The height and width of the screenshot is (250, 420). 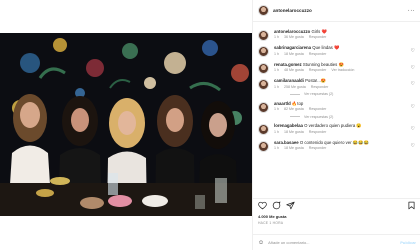 What do you see at coordinates (319, 31) in the screenshot?
I see `caption-text: Girls ❤️` at bounding box center [319, 31].